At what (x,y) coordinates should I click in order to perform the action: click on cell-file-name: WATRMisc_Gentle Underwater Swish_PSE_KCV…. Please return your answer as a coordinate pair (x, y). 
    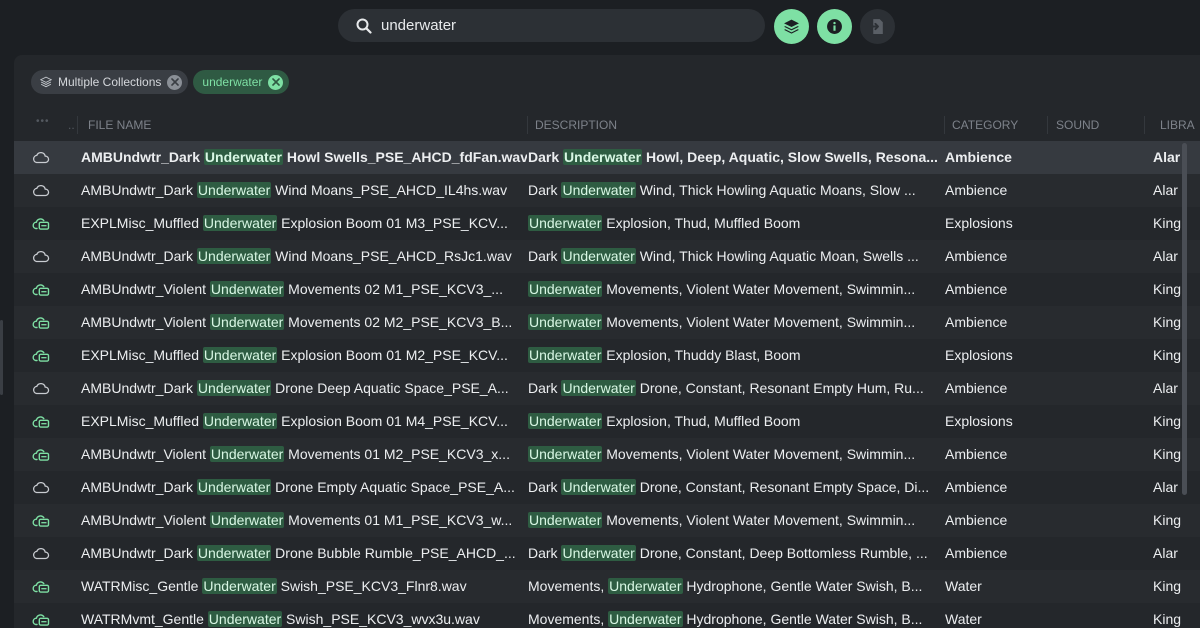
    Looking at the image, I should click on (274, 586).